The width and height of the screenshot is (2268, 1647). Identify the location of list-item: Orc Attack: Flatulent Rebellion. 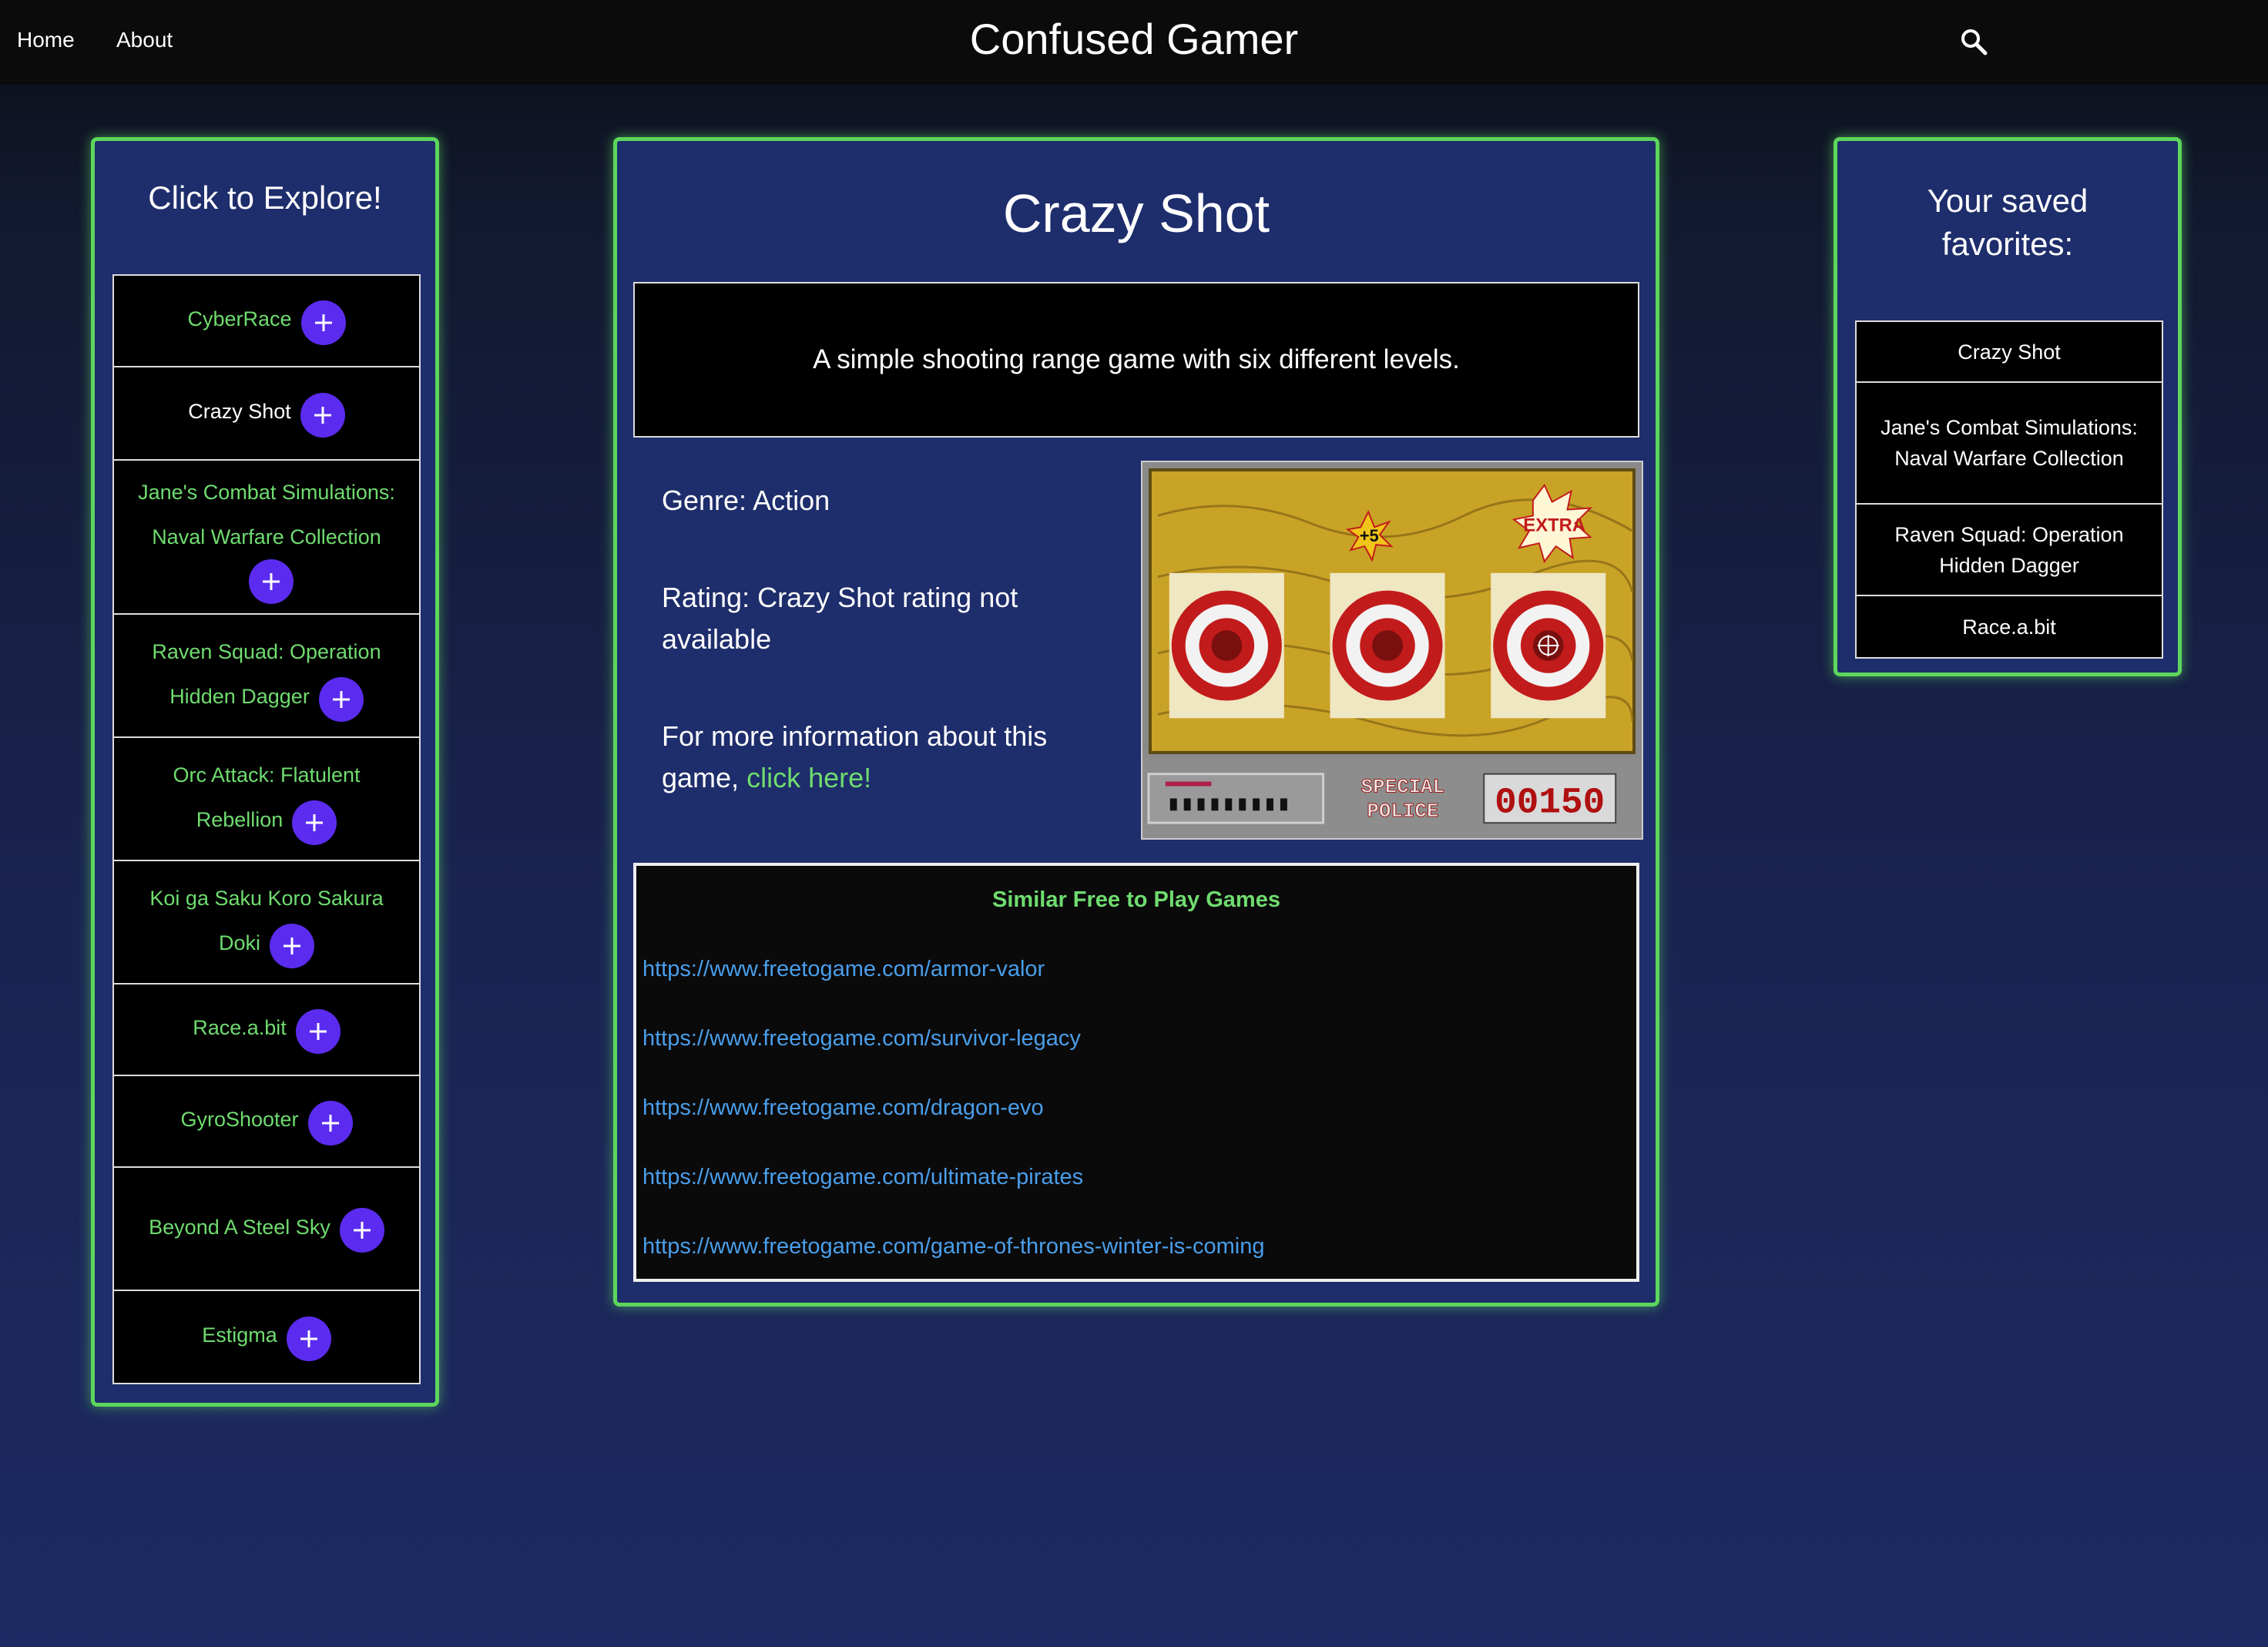
(266, 799).